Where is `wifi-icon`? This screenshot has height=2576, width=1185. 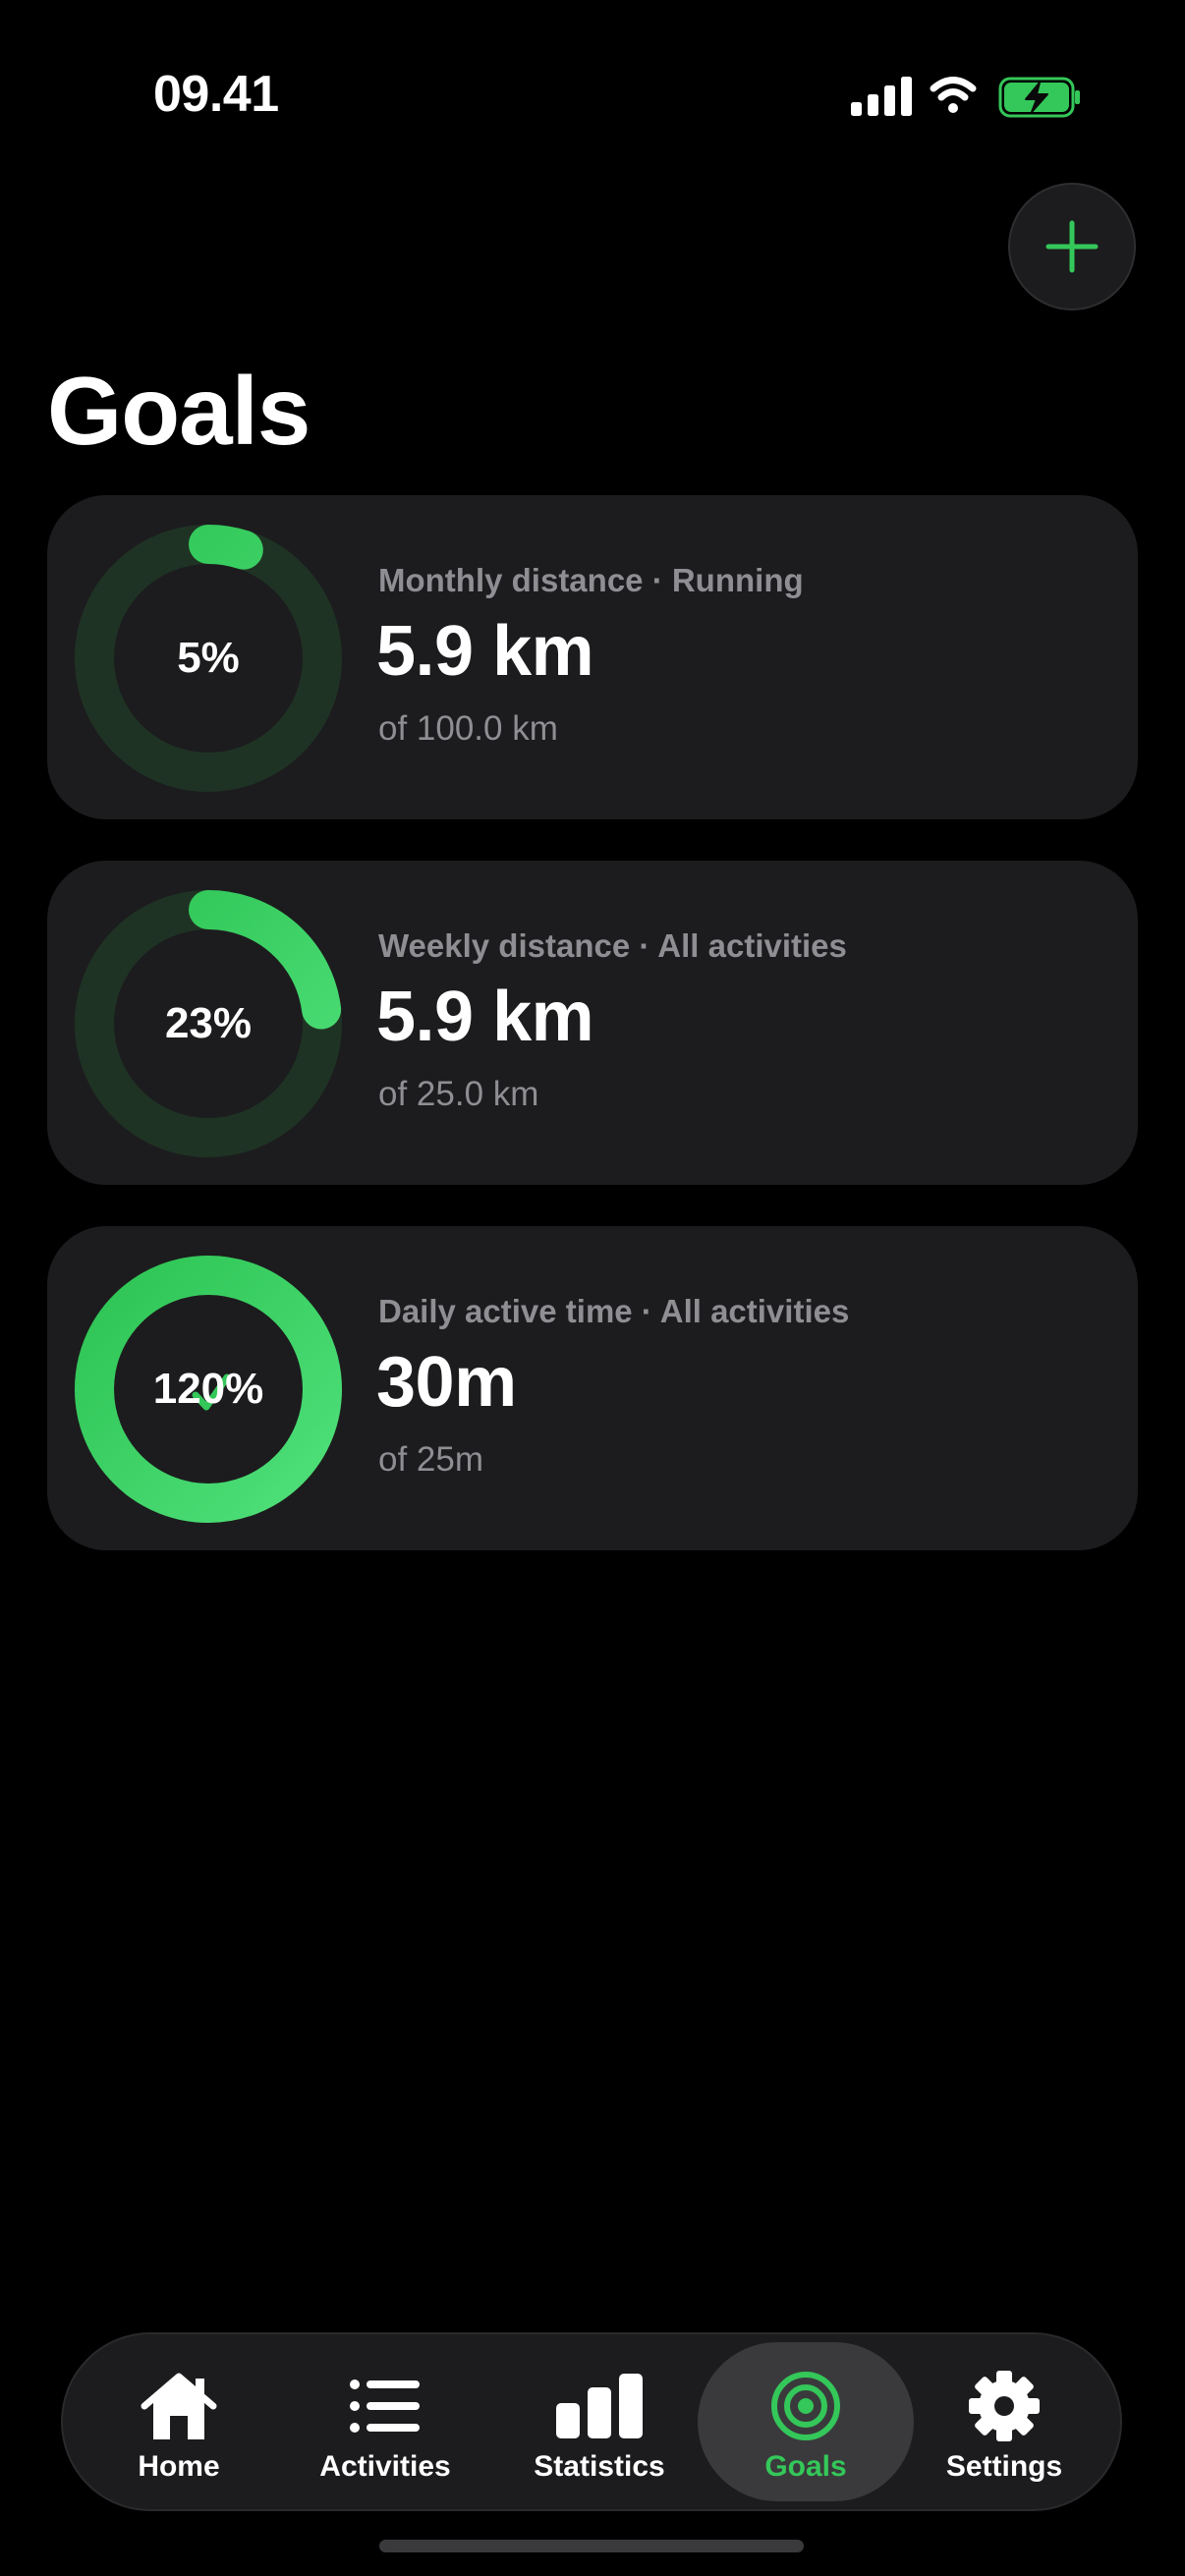 wifi-icon is located at coordinates (954, 95).